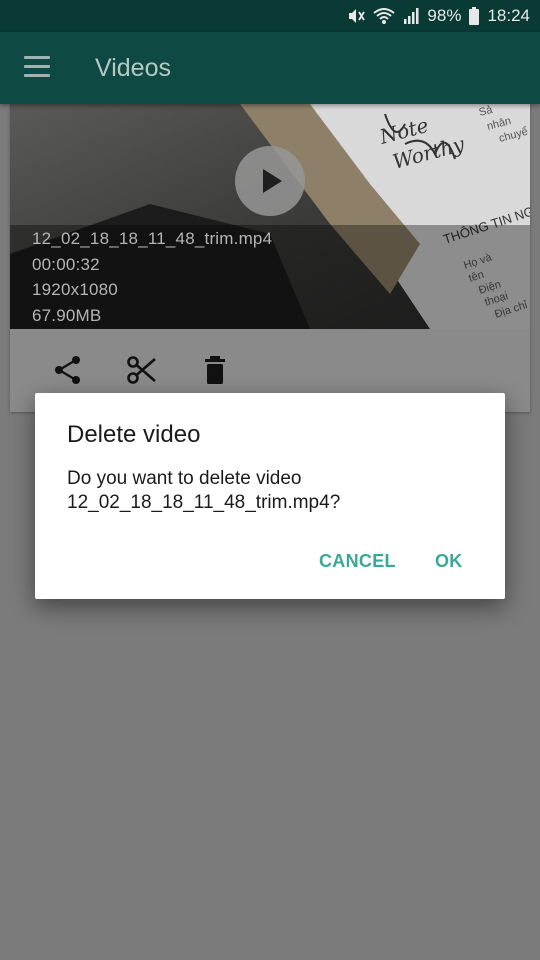 The image size is (540, 960). I want to click on scissors-icon, so click(142, 370).